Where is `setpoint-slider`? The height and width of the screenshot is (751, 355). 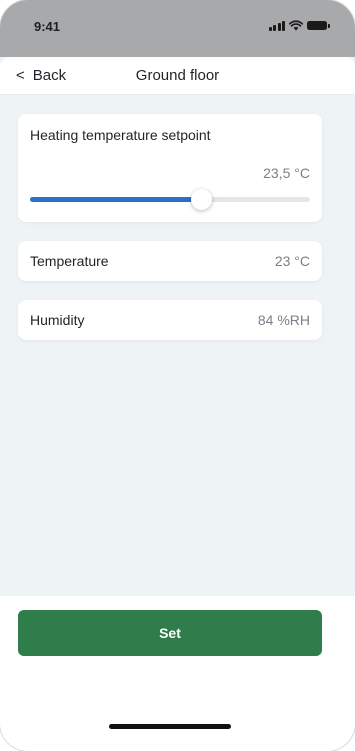
setpoint-slider is located at coordinates (170, 199).